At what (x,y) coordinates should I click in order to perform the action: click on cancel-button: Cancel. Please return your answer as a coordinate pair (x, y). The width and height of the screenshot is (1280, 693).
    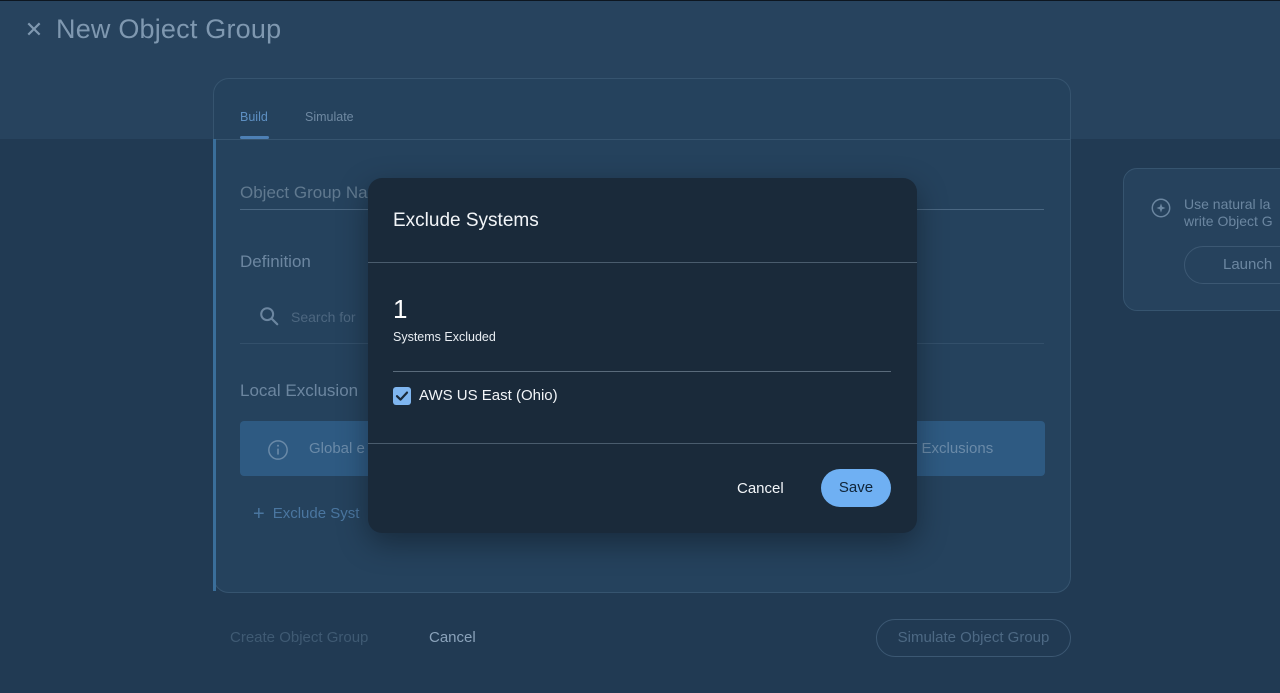
    Looking at the image, I should click on (452, 637).